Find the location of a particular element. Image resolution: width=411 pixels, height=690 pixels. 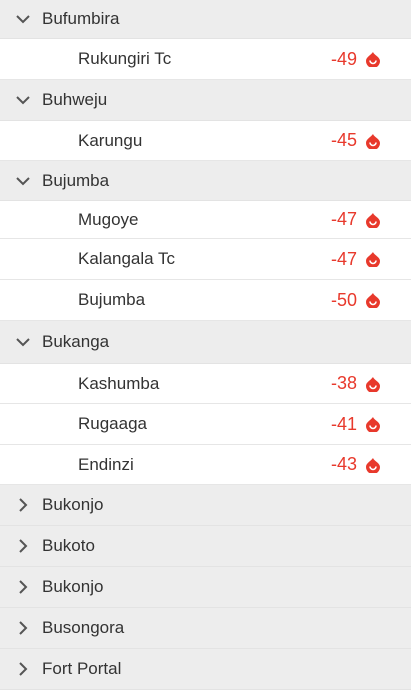

group-title: Bujumba is located at coordinates (76, 180).